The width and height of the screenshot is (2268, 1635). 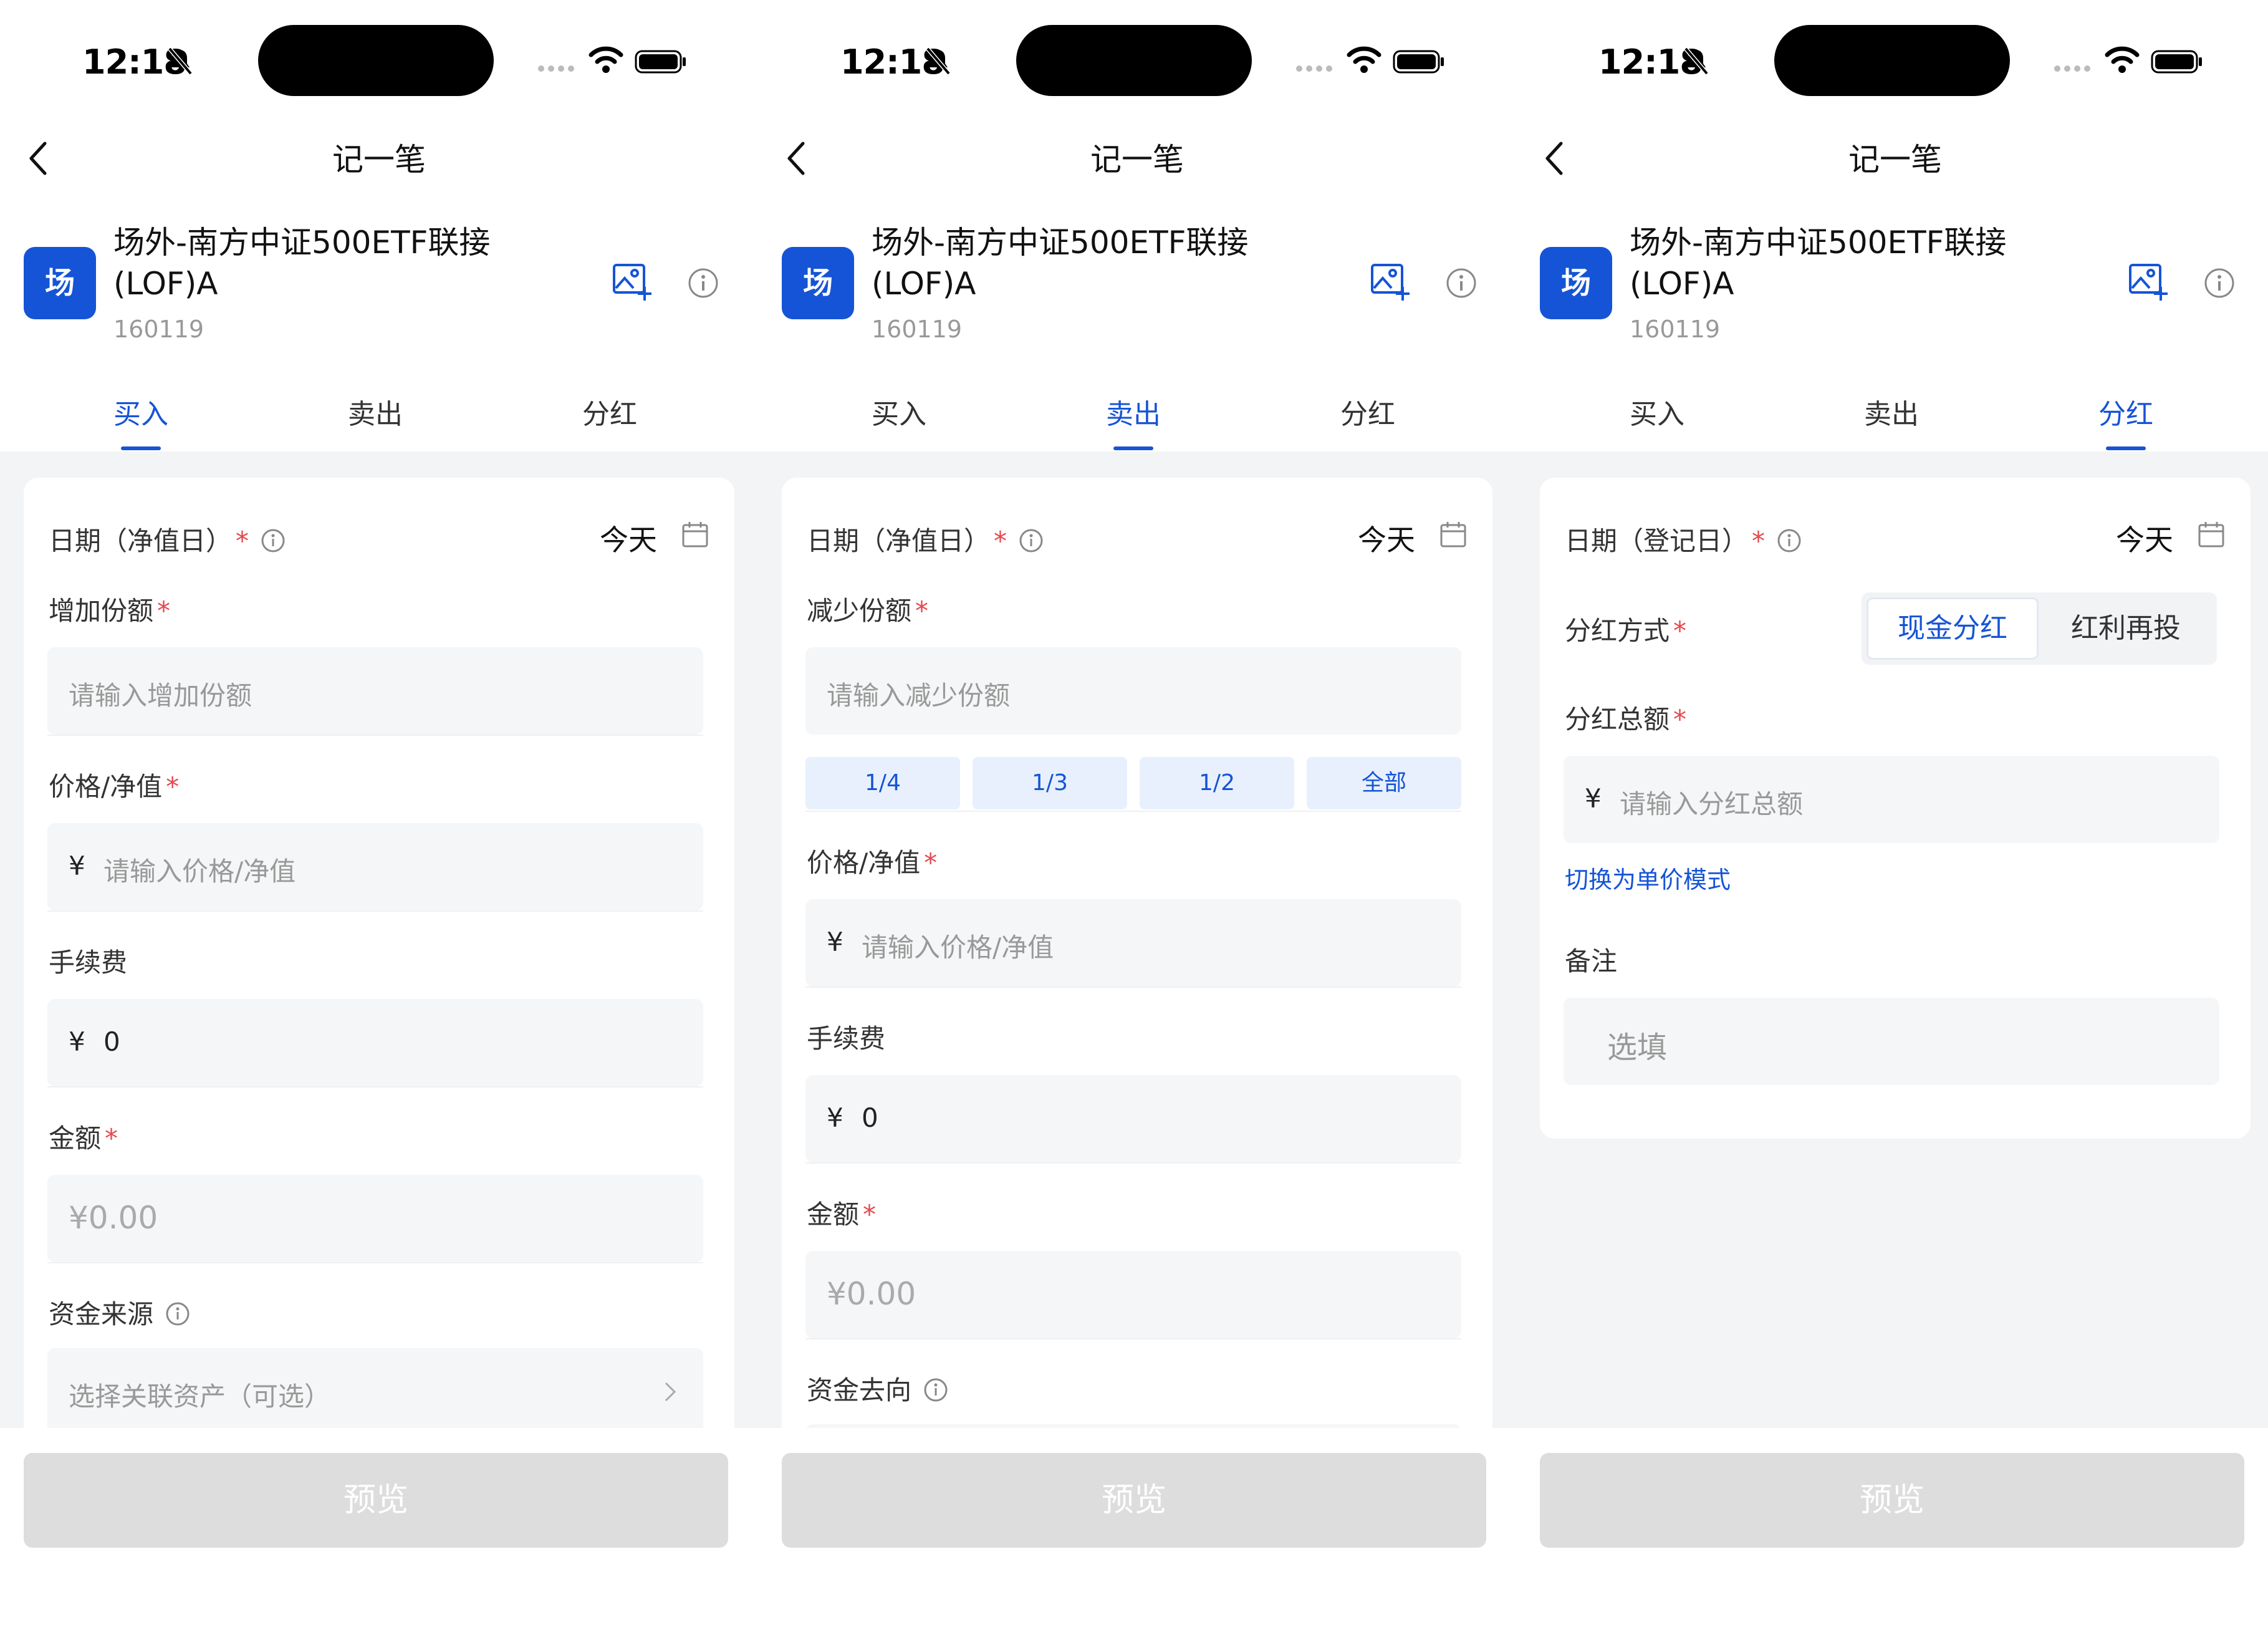 I want to click on source-label: 资金来源, so click(x=101, y=1314).